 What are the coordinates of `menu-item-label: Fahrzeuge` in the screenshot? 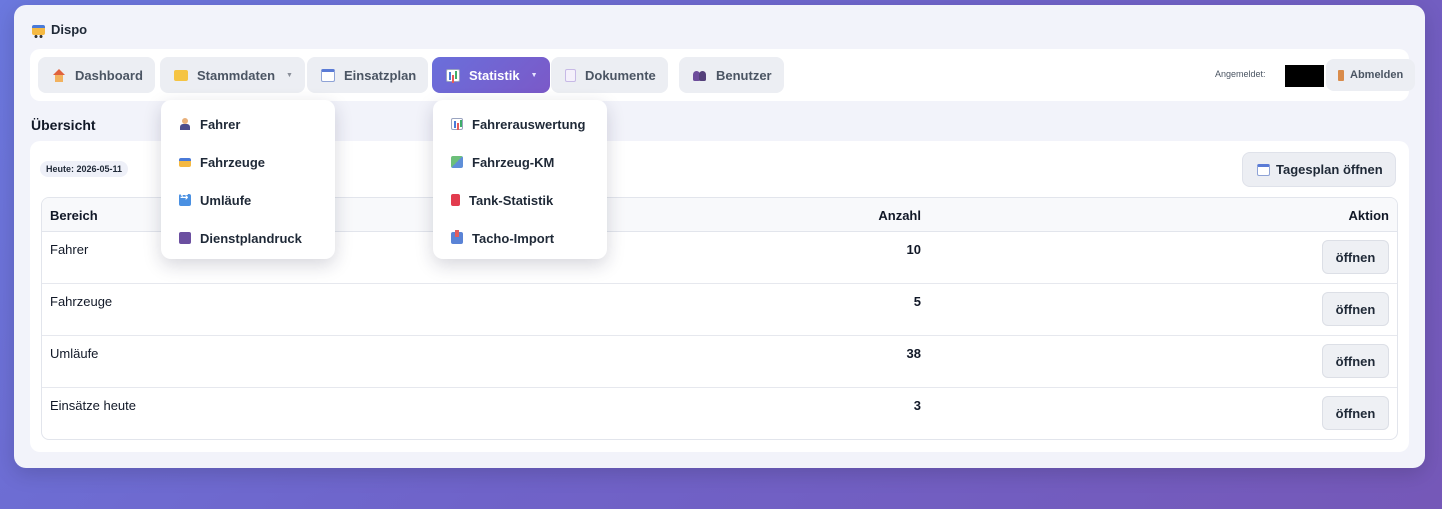 It's located at (233, 162).